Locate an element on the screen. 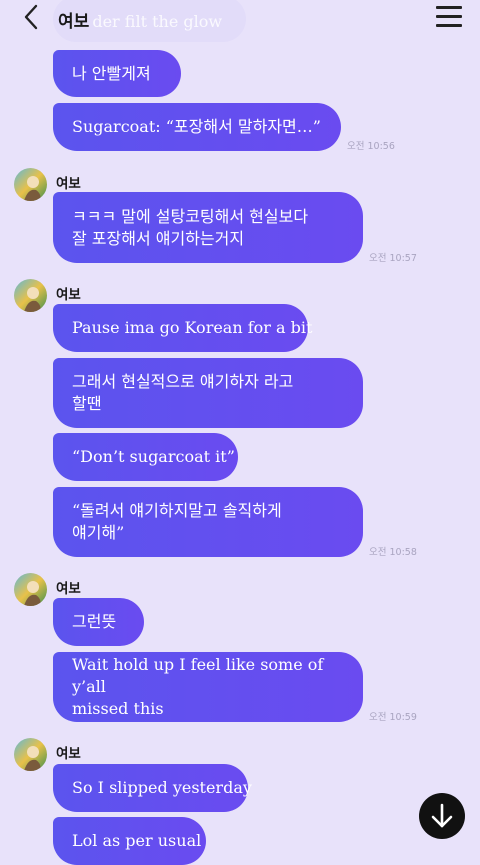 Image resolution: width=480 pixels, height=865 pixels. message-text: ㅋㅋㅋ 말에 설탕코팅해서 현실보다 잘 포장해서 얘기하는거지 is located at coordinates (190, 228).